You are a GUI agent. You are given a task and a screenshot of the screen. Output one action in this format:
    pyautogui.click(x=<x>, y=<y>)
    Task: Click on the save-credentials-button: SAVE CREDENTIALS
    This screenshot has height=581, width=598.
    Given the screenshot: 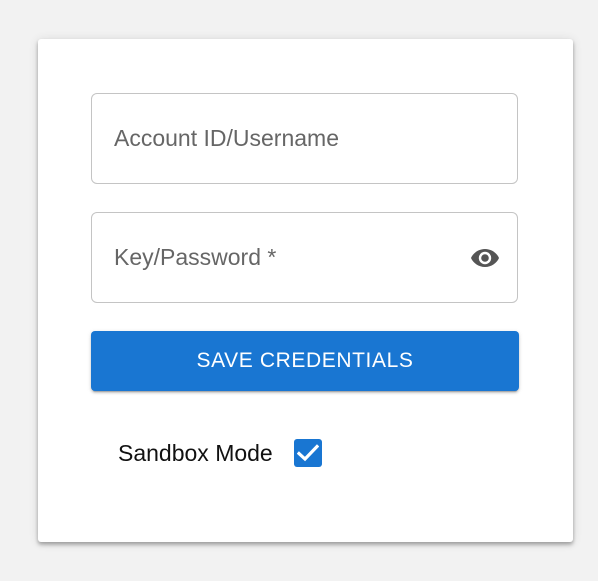 What is the action you would take?
    pyautogui.click(x=305, y=361)
    